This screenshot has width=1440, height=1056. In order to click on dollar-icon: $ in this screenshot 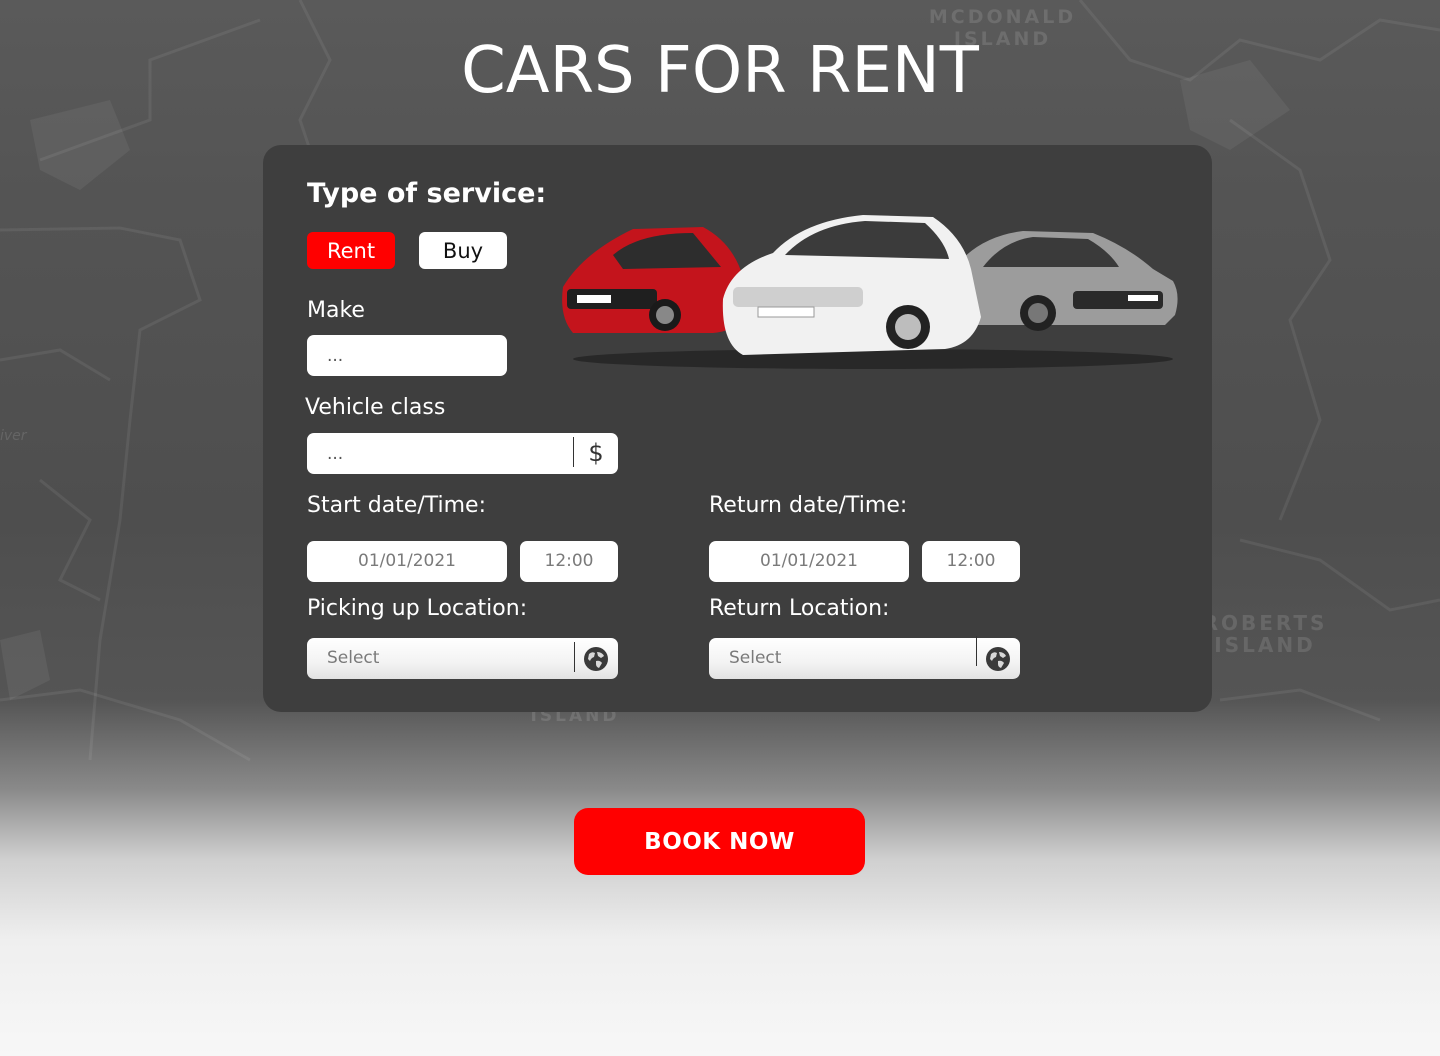, I will do `click(596, 453)`.